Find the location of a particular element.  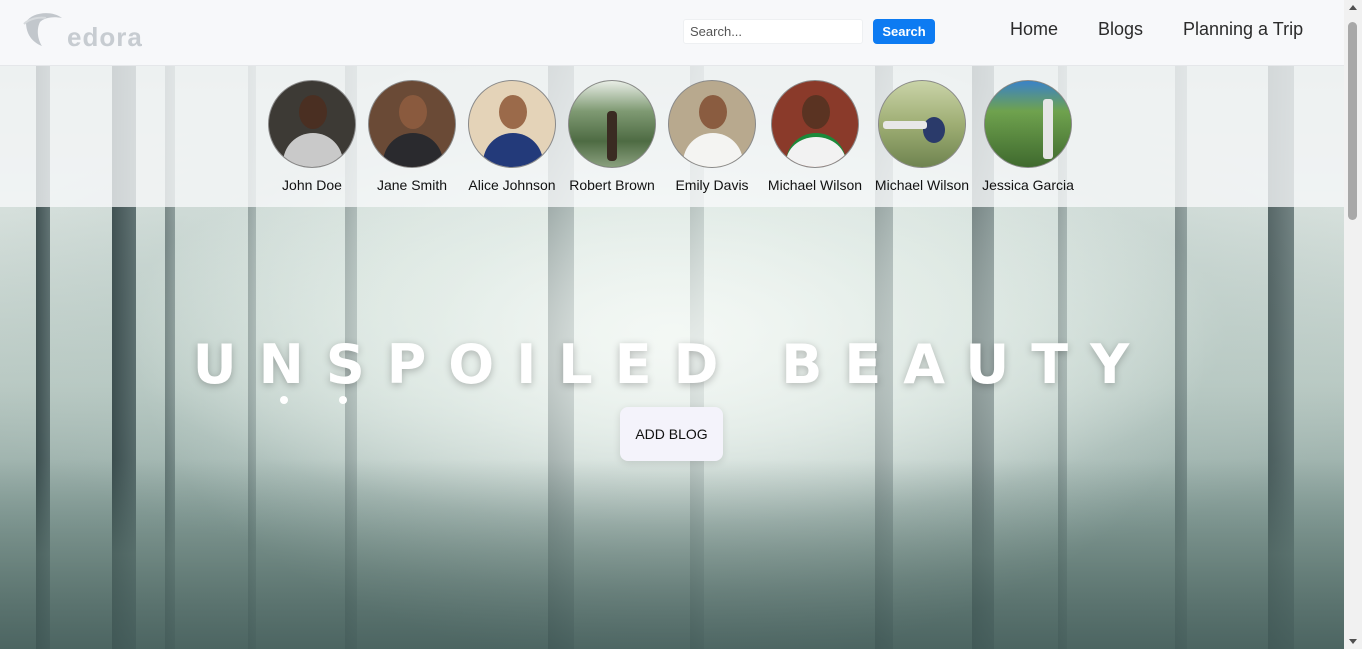

page-scrollbar is located at coordinates (1353, 324).